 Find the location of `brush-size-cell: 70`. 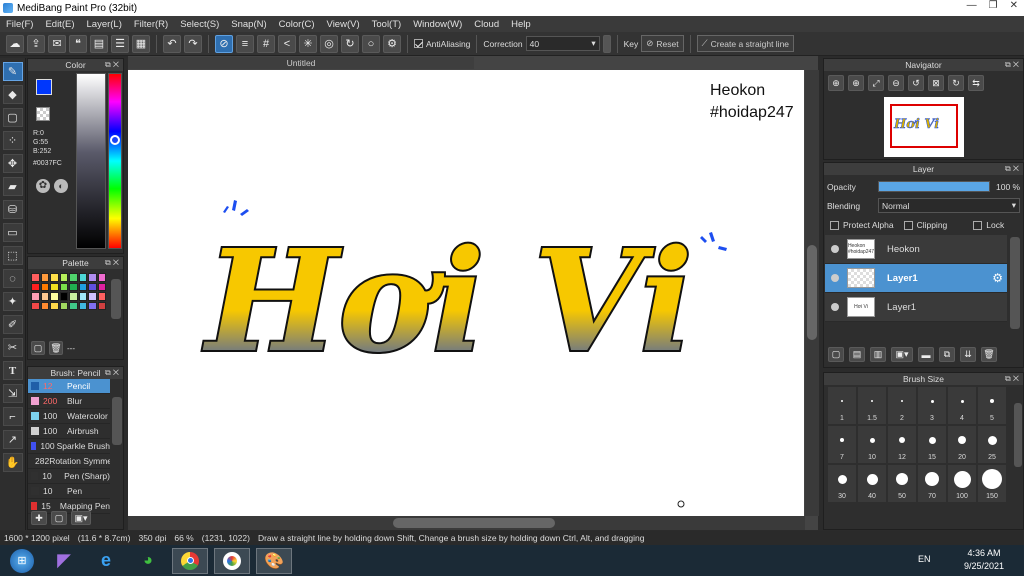

brush-size-cell: 70 is located at coordinates (932, 483).